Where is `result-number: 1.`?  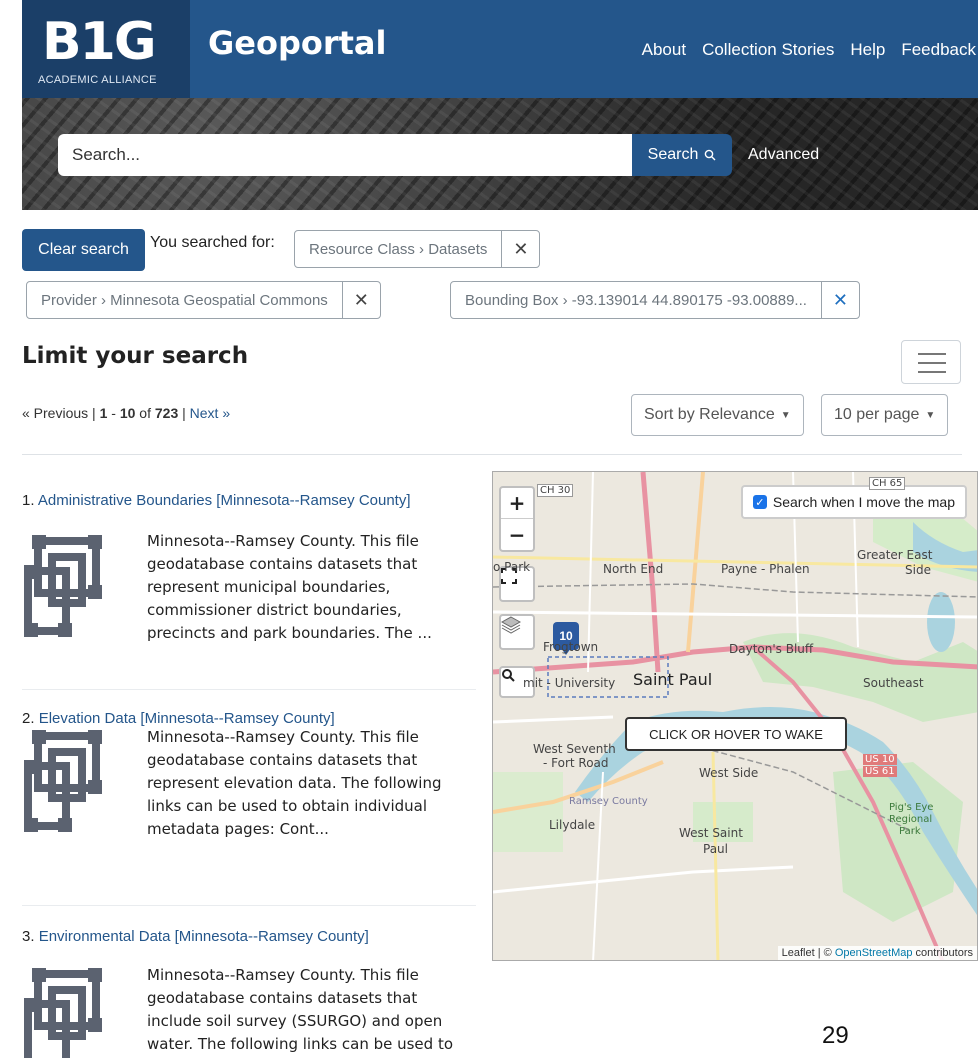
result-number: 1. is located at coordinates (28, 500).